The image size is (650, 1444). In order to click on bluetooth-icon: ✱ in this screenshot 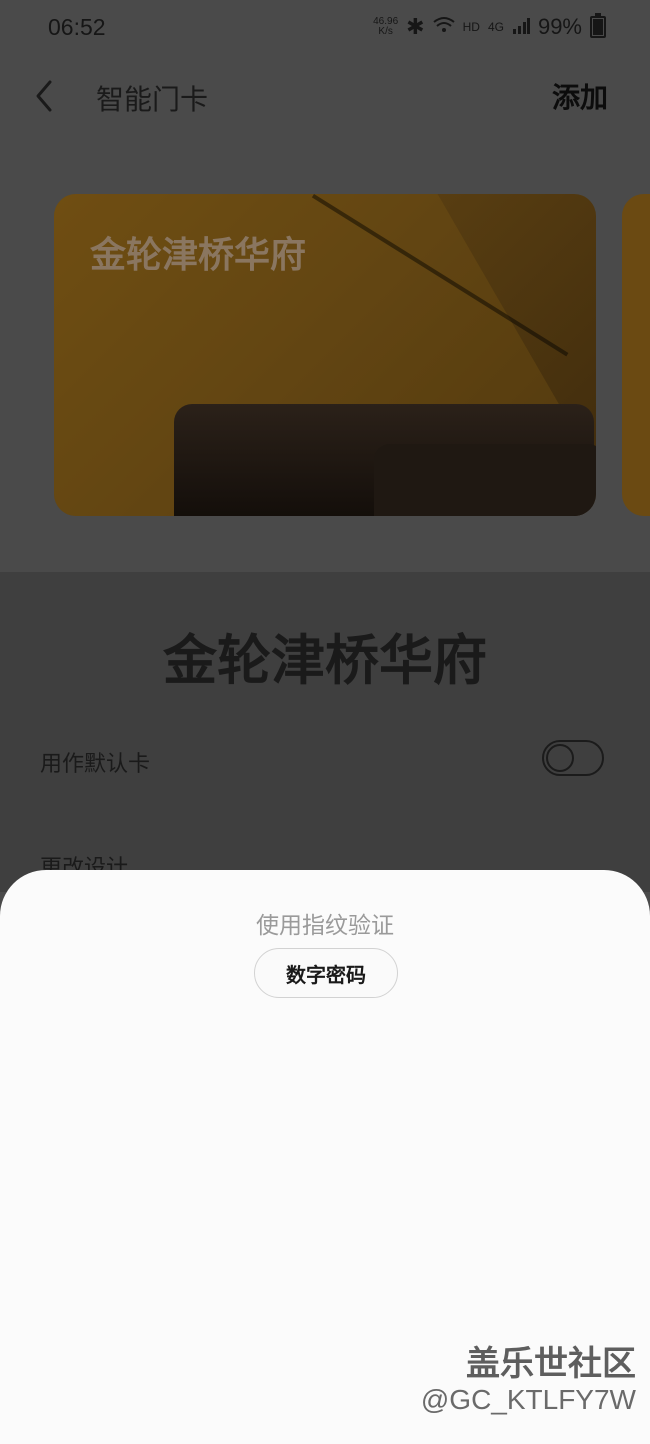, I will do `click(415, 27)`.